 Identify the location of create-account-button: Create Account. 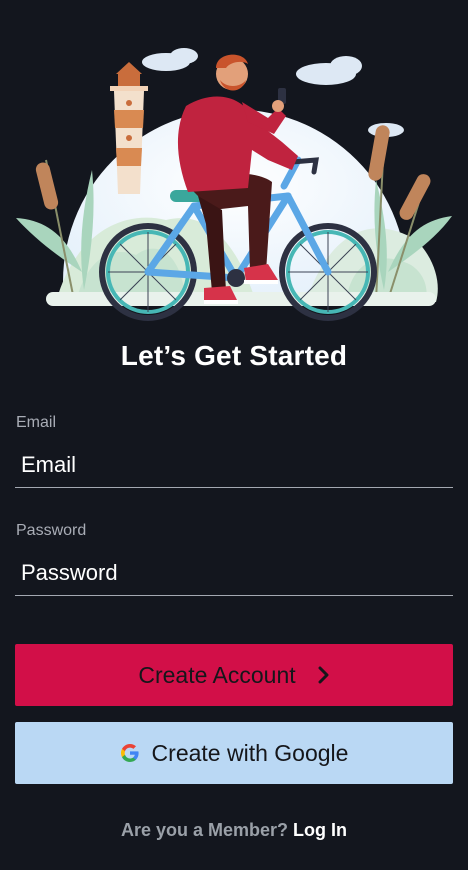
(234, 675).